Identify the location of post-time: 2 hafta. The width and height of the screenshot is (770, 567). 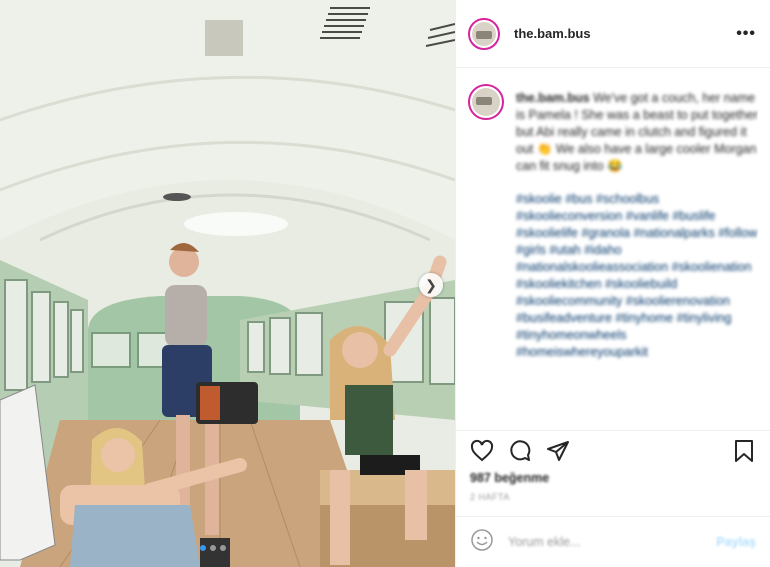
(490, 497).